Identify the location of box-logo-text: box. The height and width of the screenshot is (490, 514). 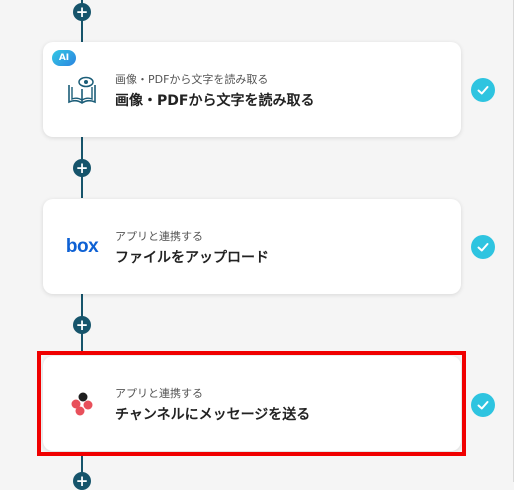
(82, 246).